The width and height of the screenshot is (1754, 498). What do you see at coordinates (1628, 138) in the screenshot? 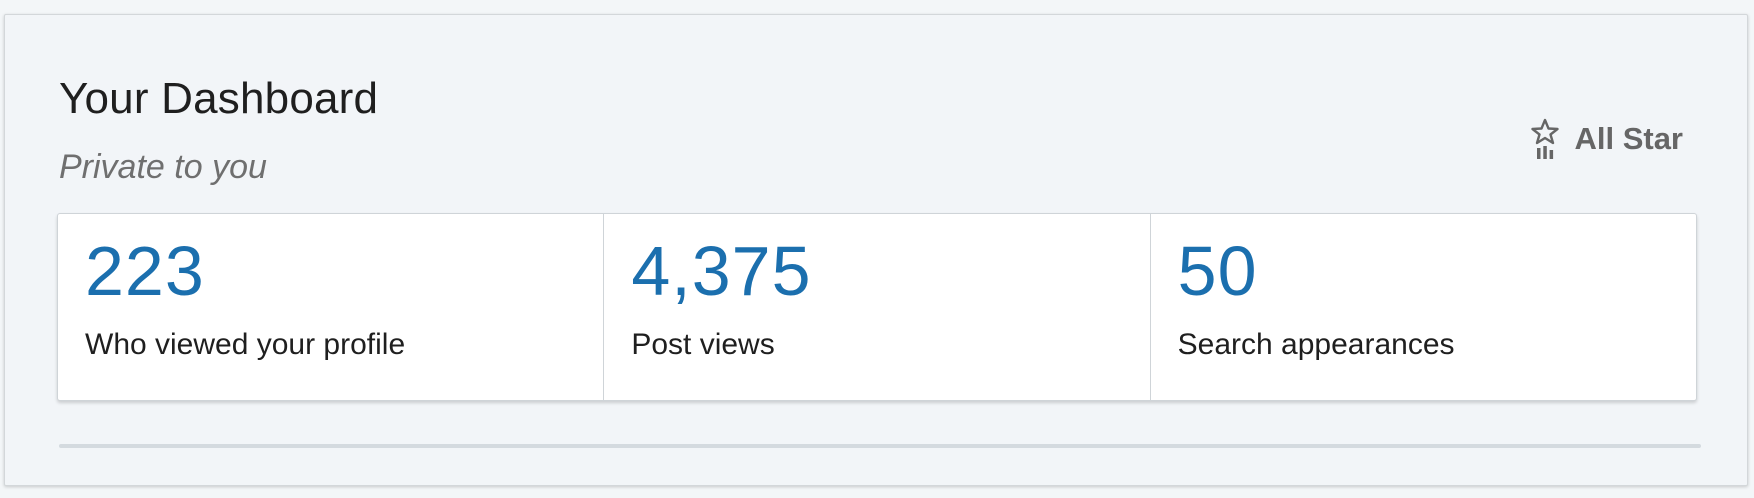
I see `all-star-label: All Star` at bounding box center [1628, 138].